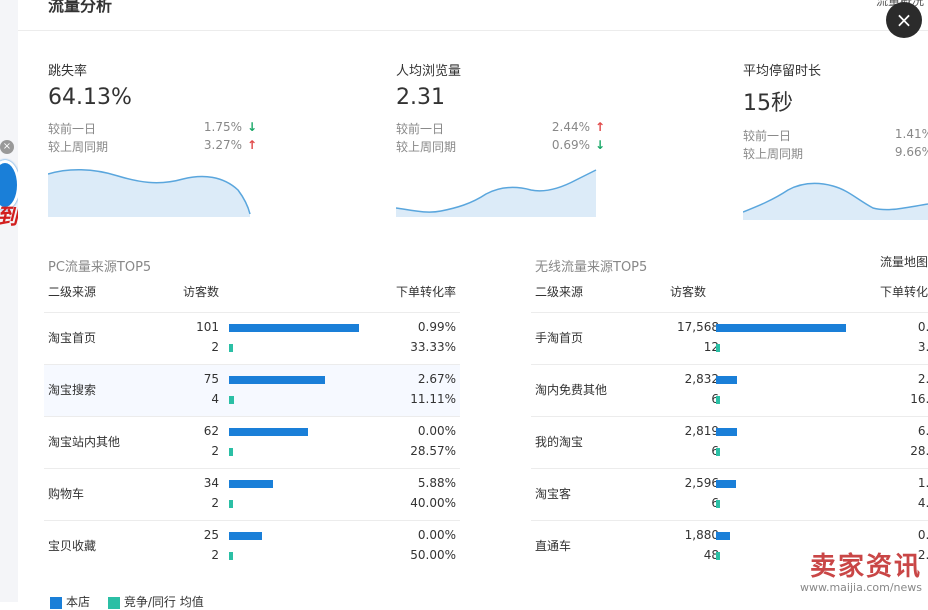 This screenshot has height=610, width=928. What do you see at coordinates (153, 147) in the screenshot?
I see `compare-prev-week: 较上周同期 3.27% ↑` at bounding box center [153, 147].